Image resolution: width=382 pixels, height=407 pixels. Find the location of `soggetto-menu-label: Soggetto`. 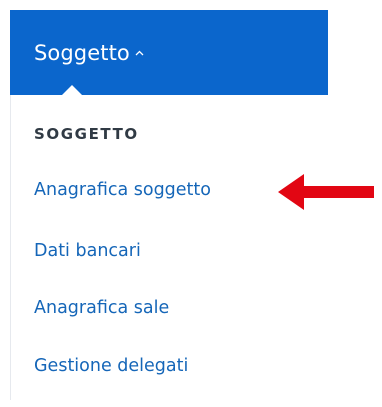

soggetto-menu-label: Soggetto is located at coordinates (82, 52).